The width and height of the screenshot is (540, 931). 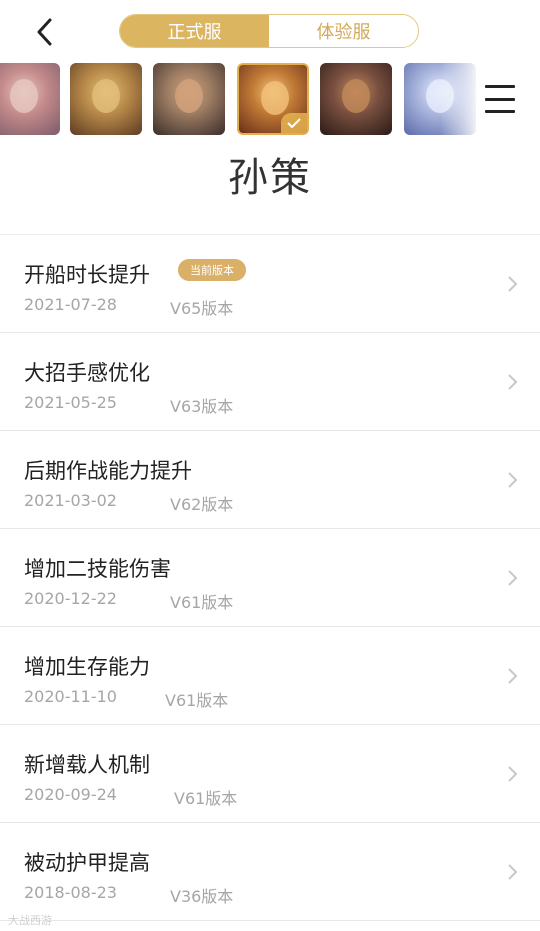 I want to click on update-title: 开船时长提升, so click(x=87, y=275).